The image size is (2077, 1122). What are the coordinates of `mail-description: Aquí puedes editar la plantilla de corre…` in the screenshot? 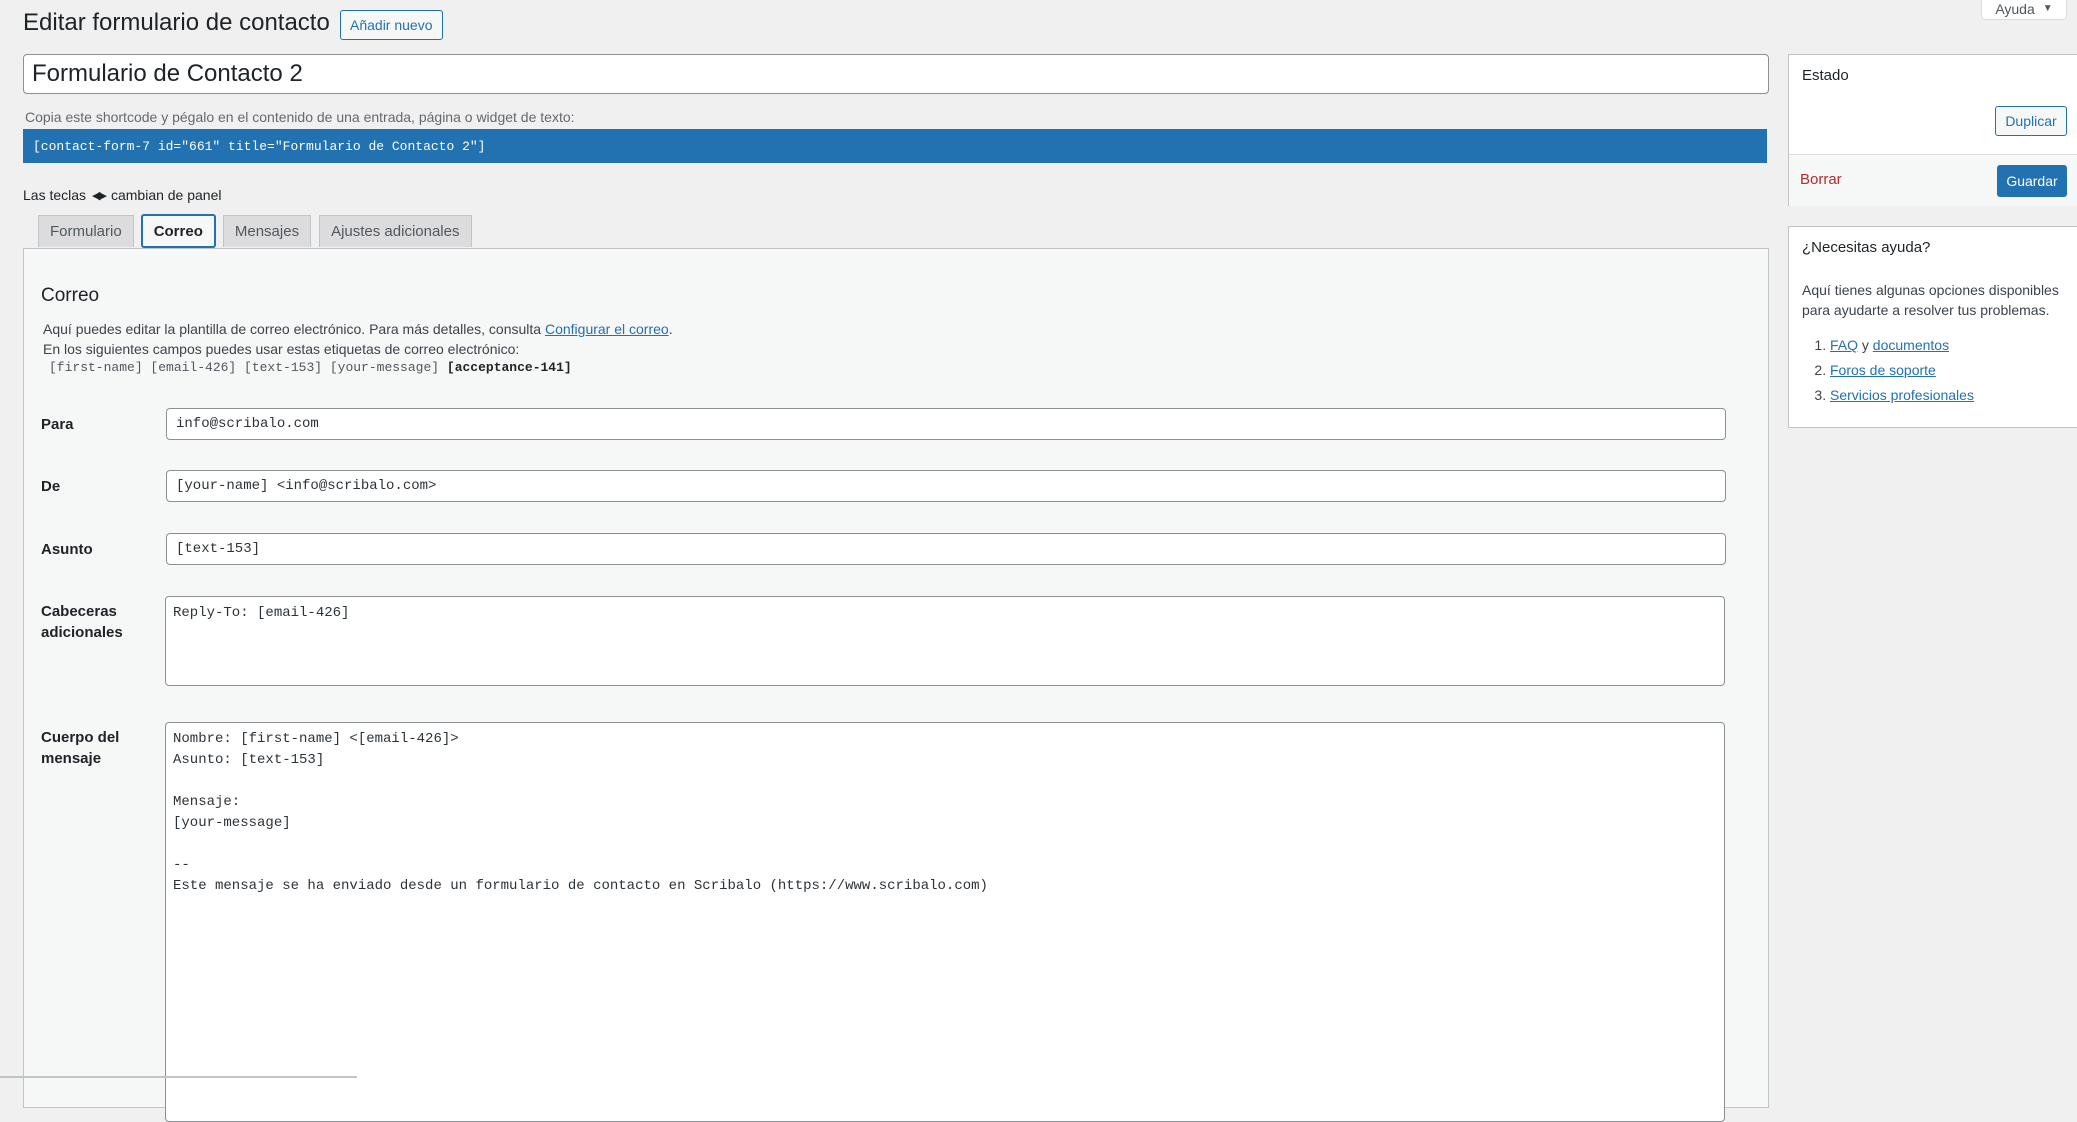 It's located at (358, 339).